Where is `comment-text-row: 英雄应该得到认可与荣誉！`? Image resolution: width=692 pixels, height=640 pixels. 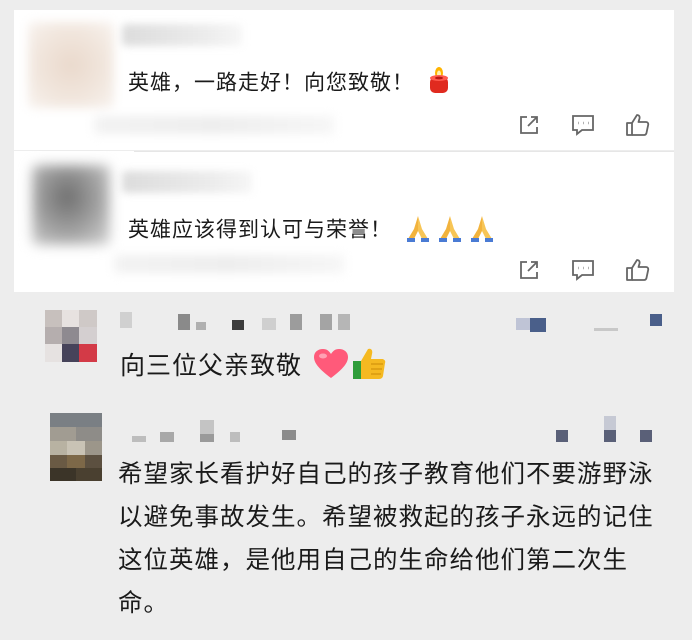
comment-text-row: 英雄应该得到认可与荣誉！ is located at coordinates (312, 230).